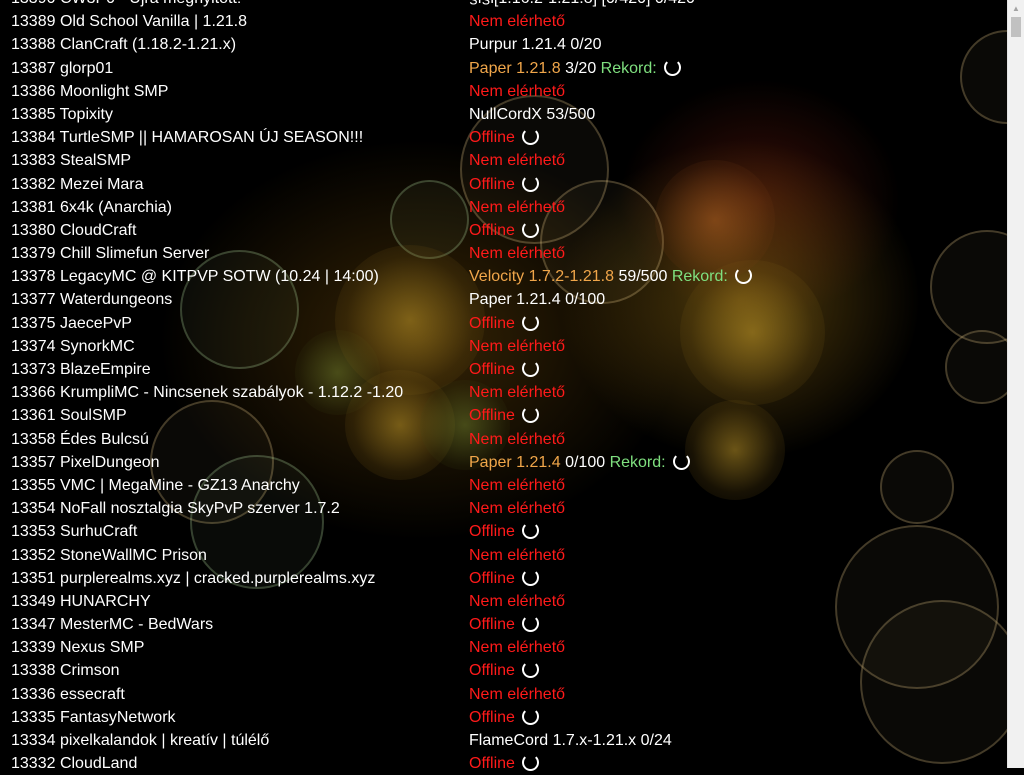  I want to click on server-name-link: 13358 Édes Bulcsú, so click(80, 439).